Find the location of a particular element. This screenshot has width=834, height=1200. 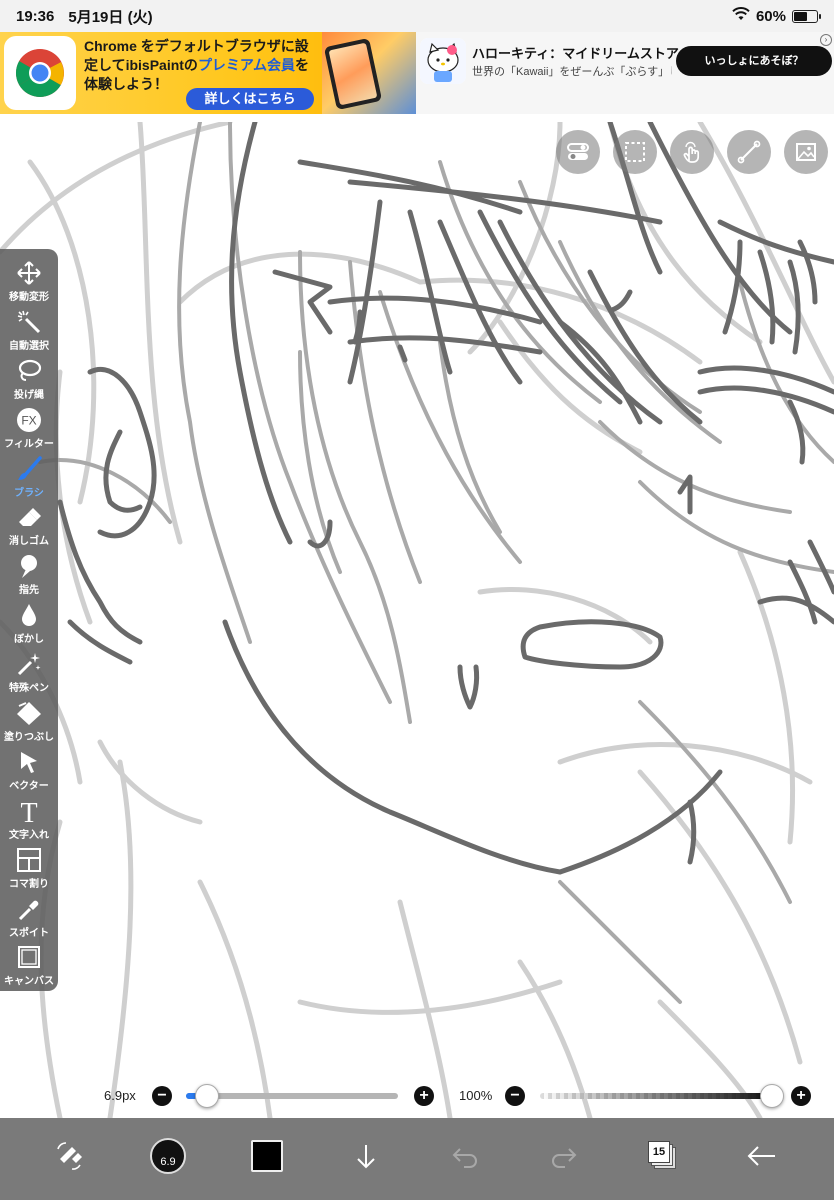

down-arrow-icon is located at coordinates (366, 1157).